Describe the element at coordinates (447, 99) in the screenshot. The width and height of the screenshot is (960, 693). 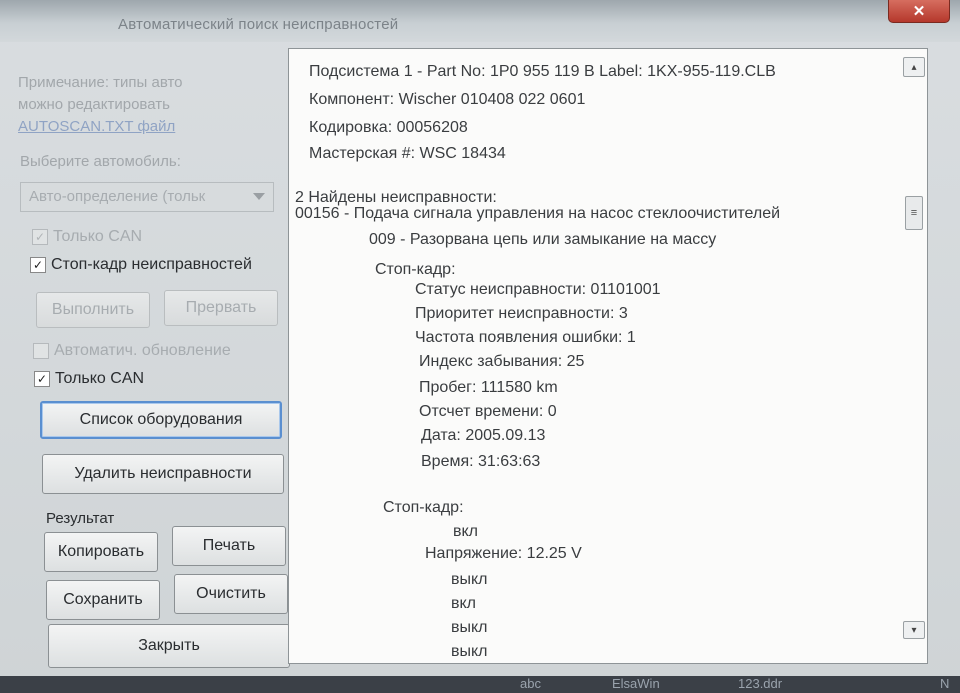
I see `log-line: Компонент: Wischer 010408 022 0601` at that location.